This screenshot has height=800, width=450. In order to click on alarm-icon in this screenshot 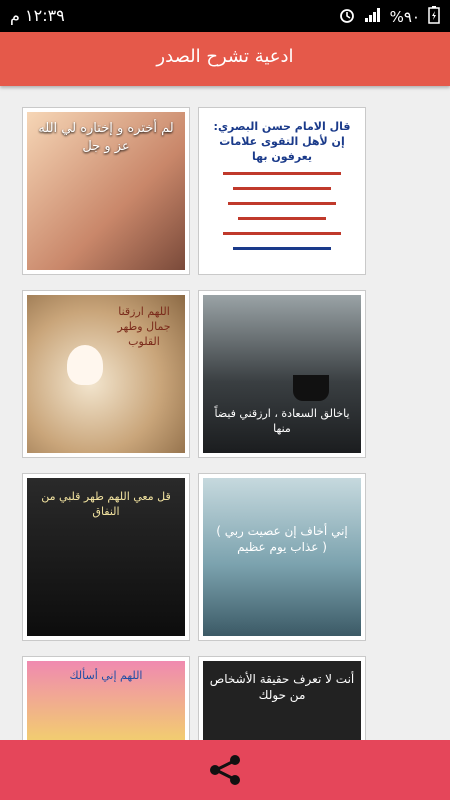, I will do `click(347, 17)`.